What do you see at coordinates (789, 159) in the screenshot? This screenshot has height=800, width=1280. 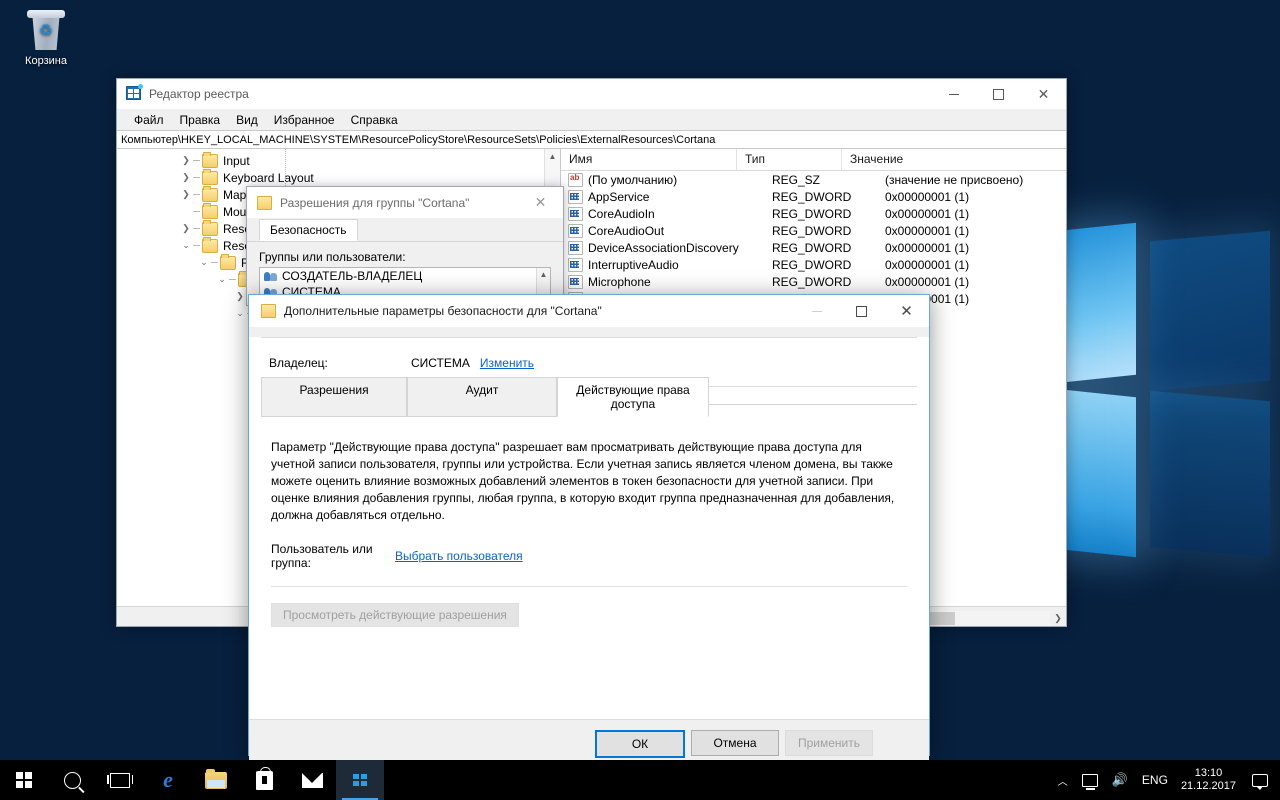 I see `column-header-type: Тип` at bounding box center [789, 159].